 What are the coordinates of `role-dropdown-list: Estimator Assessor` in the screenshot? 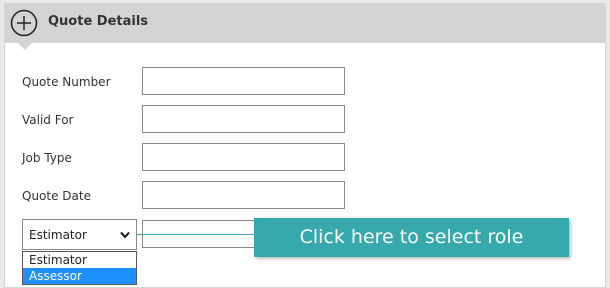 It's located at (79, 268).